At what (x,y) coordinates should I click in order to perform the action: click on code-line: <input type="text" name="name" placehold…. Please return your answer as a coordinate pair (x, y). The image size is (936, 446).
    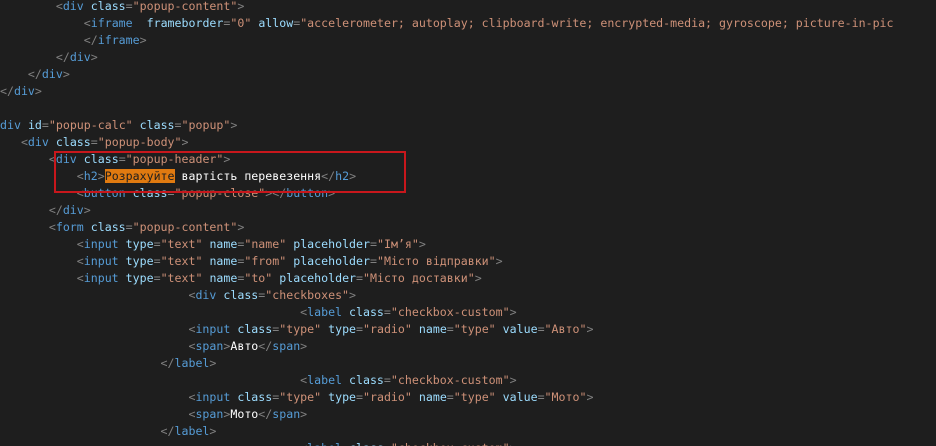
    Looking at the image, I should click on (447, 244).